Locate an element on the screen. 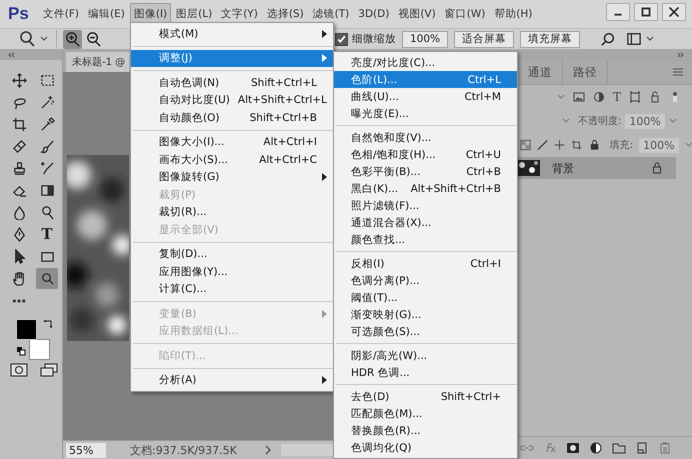 The height and width of the screenshot is (459, 692). zoom-field: 55% is located at coordinates (86, 450).